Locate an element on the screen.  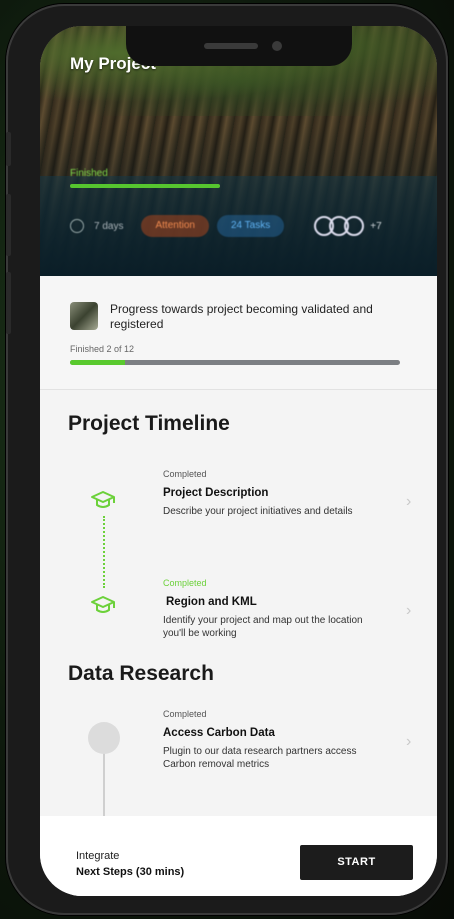
hero-status-label: Finished is located at coordinates (89, 173).